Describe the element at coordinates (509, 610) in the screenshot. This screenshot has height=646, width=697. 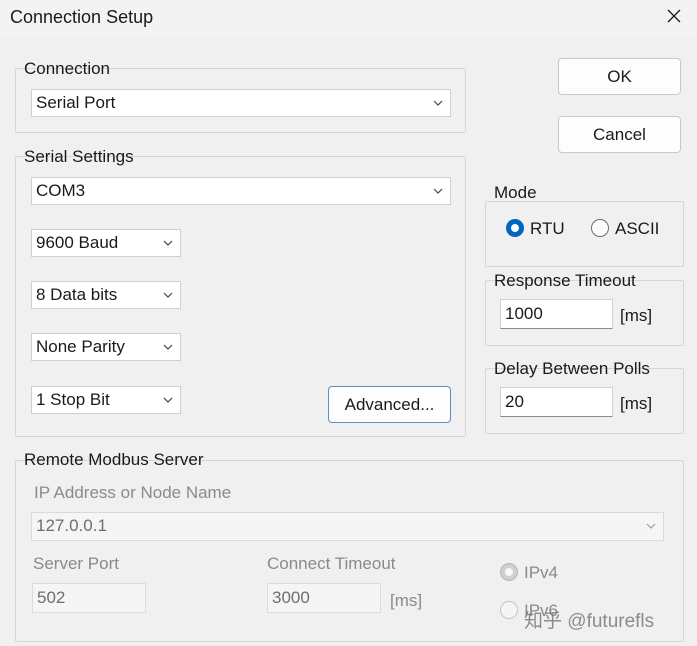
I see `ipv6-radio` at that location.